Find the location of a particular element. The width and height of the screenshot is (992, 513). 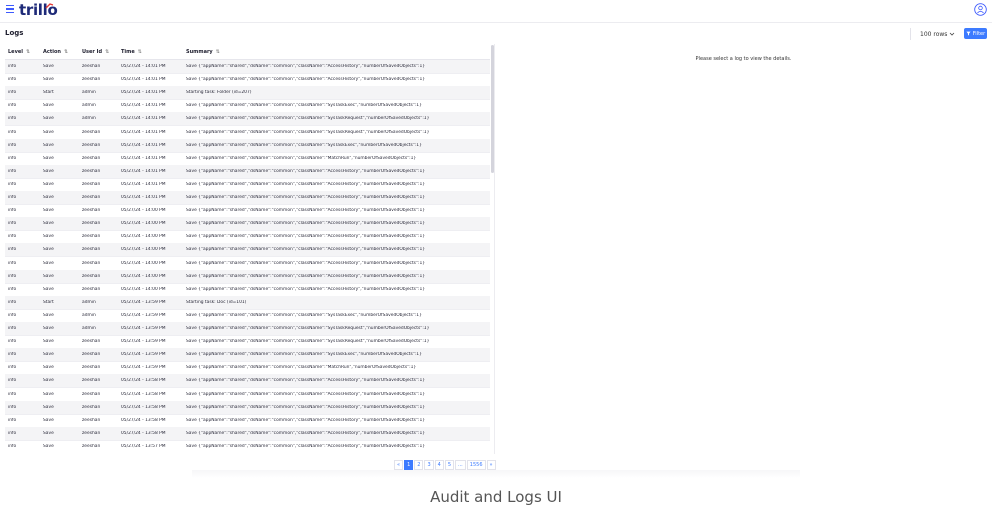

column-header-level: Level ⇅ is located at coordinates (19, 52).